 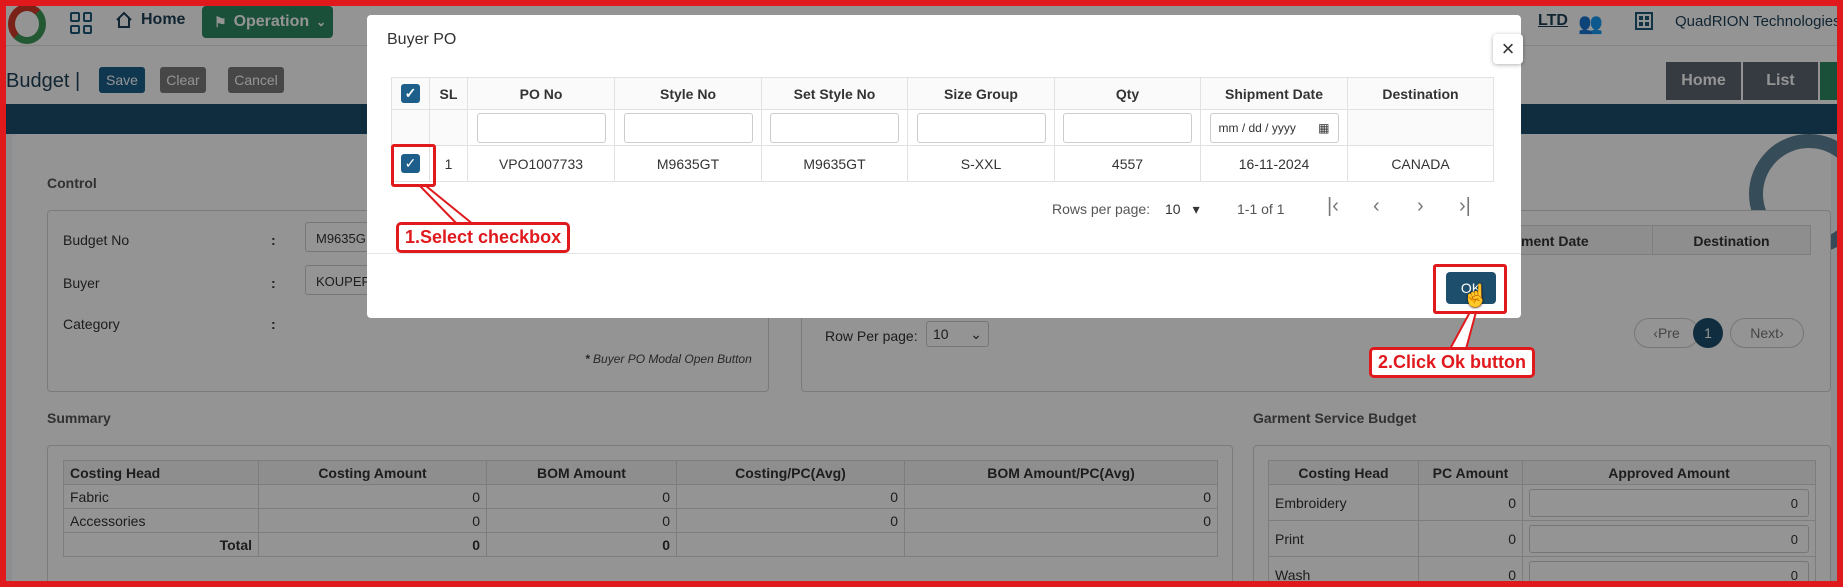 I want to click on step1-callout: 1.Select checkbox, so click(x=483, y=237).